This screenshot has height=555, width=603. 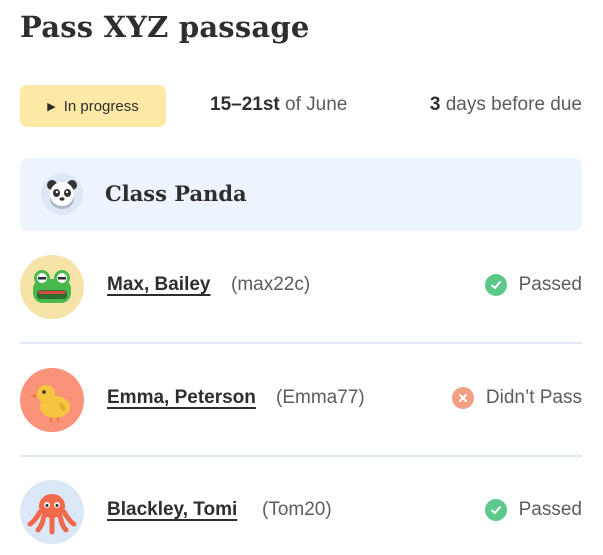 What do you see at coordinates (533, 397) in the screenshot?
I see `result-label: Didn’t Pass` at bounding box center [533, 397].